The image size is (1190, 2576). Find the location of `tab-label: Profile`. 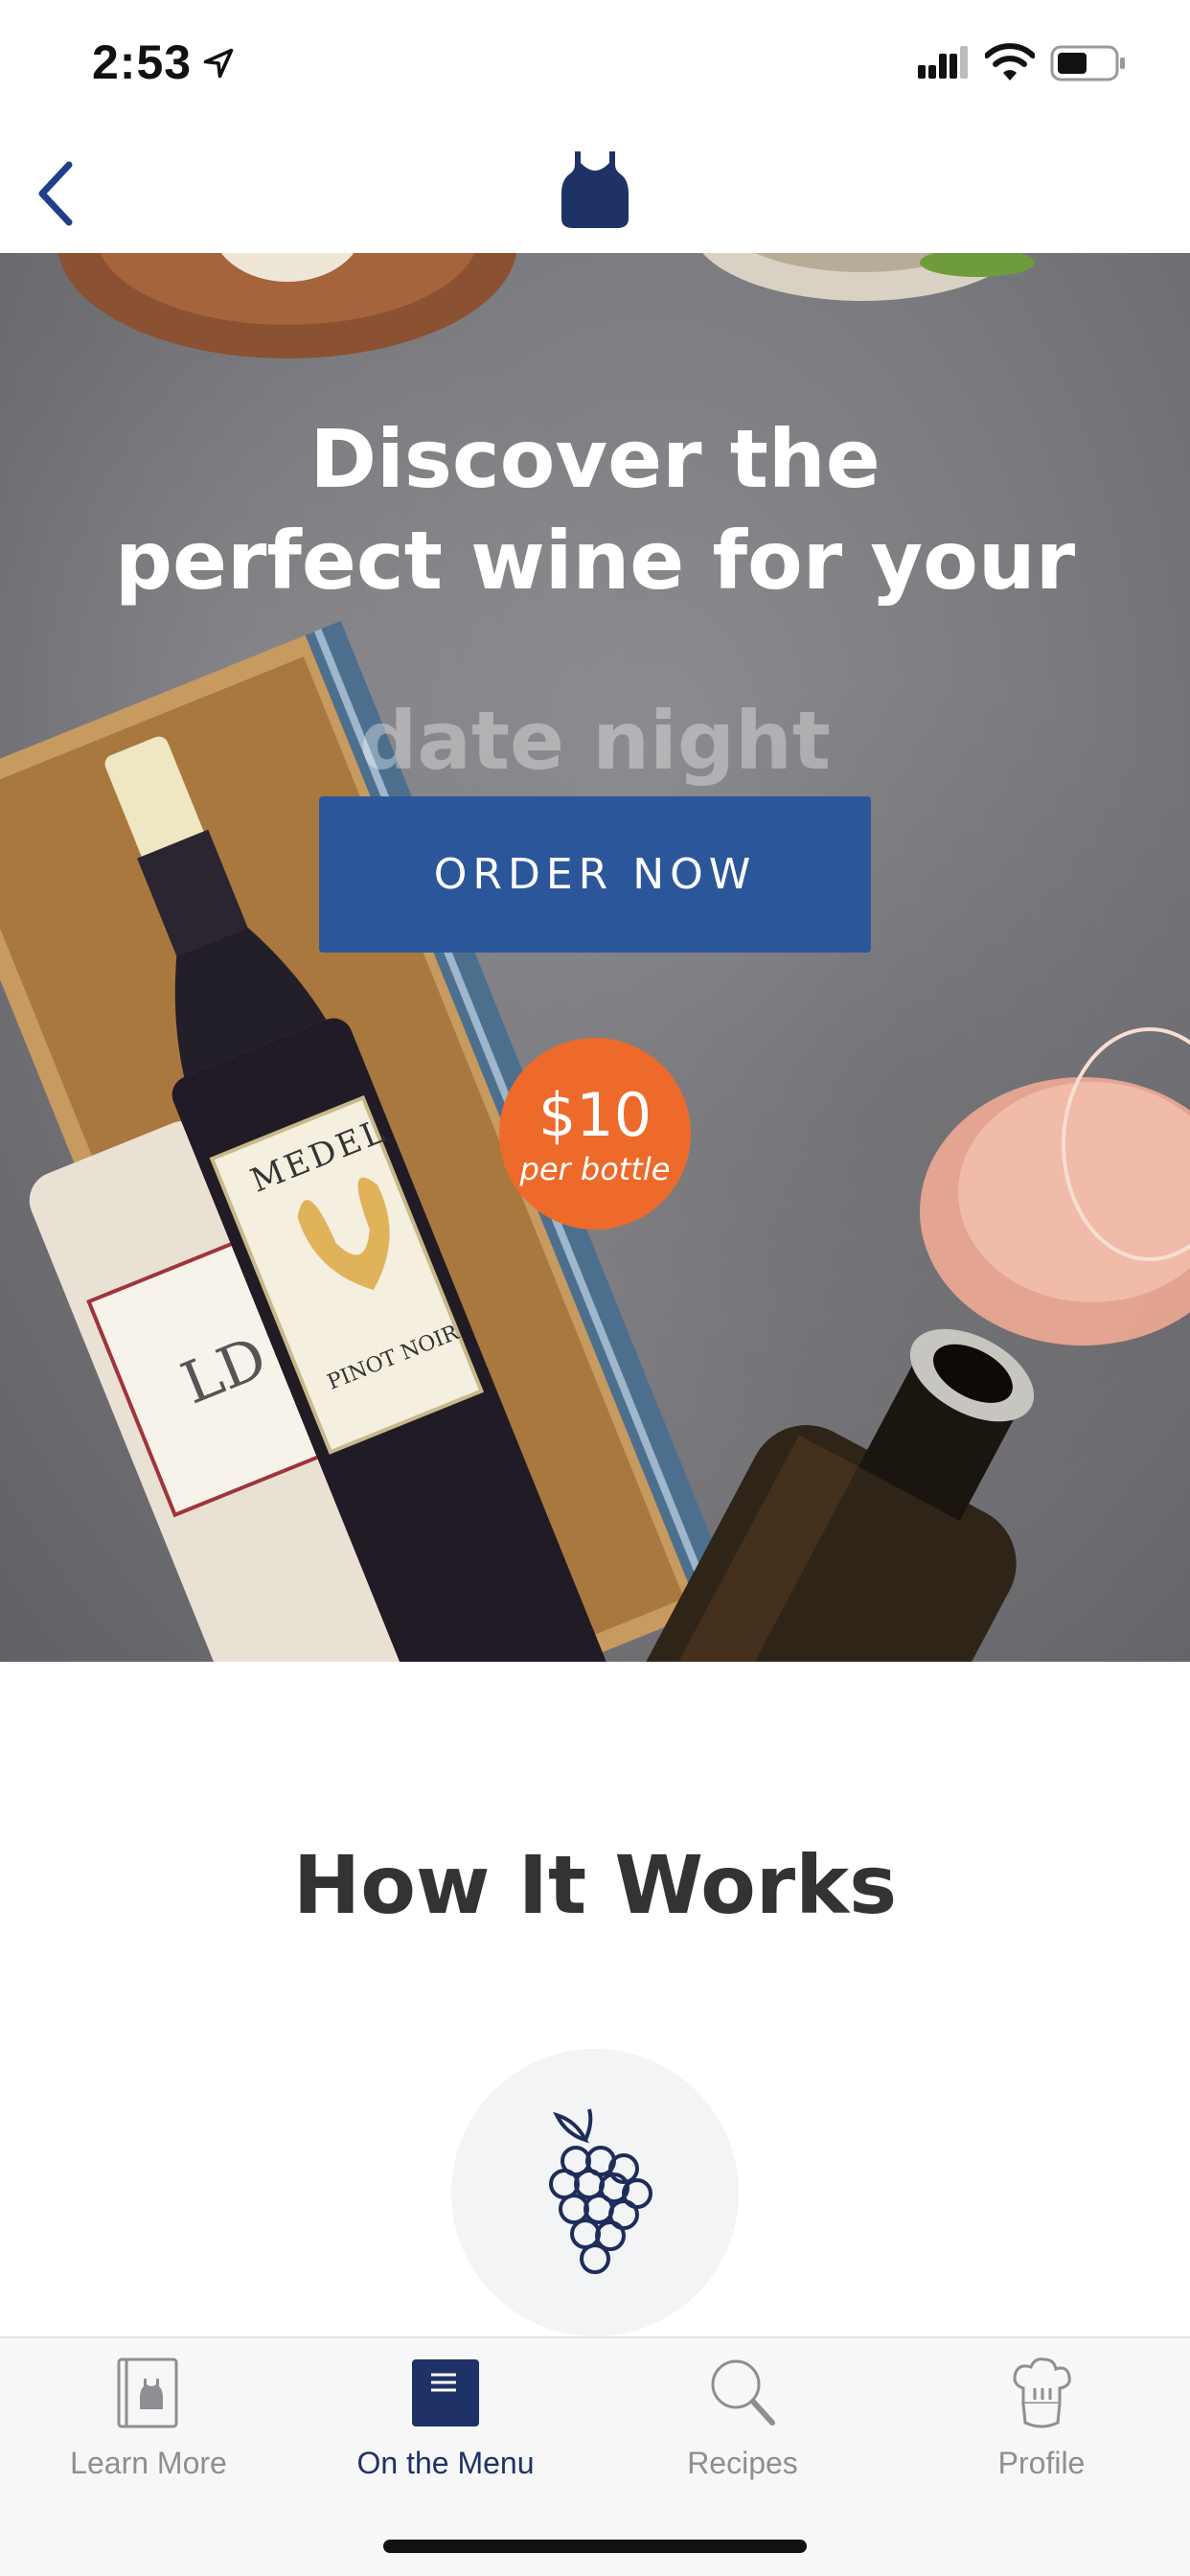

tab-label: Profile is located at coordinates (1041, 2463).